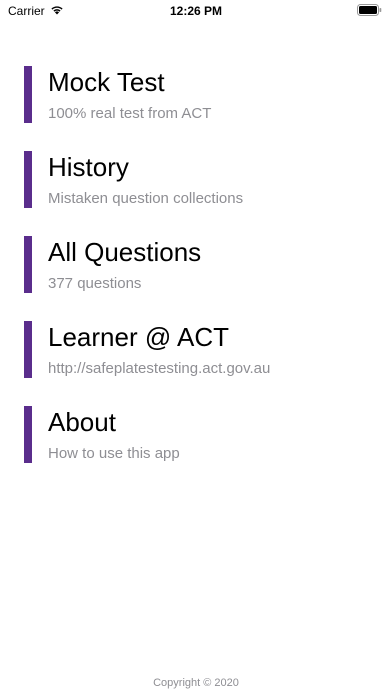 The width and height of the screenshot is (392, 696). I want to click on menu-item-all-questions: All Questions 377 questions, so click(204, 264).